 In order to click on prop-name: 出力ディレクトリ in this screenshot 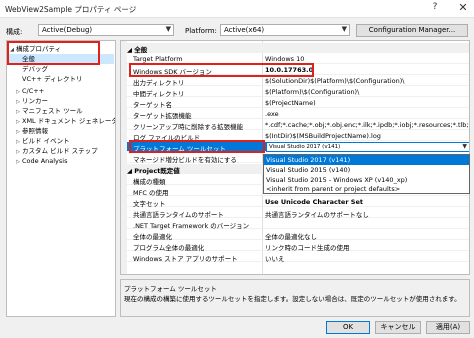, I will do `click(159, 83)`.